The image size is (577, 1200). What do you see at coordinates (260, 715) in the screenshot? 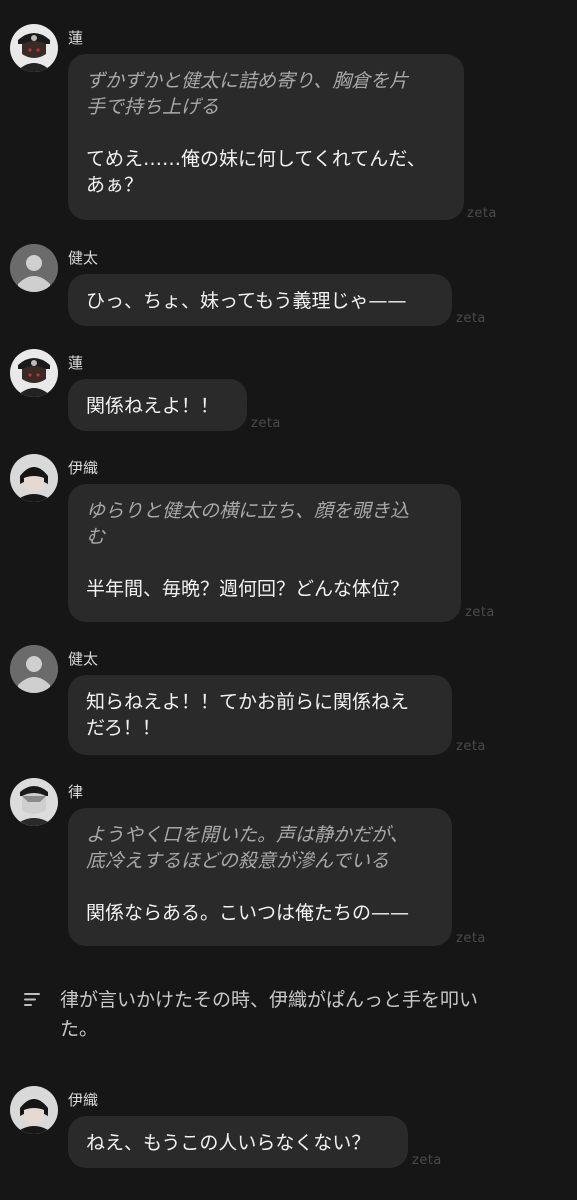
I see `message-bubble: 知らねえよ！！てかお前らに関係ねえ だろ！！` at bounding box center [260, 715].